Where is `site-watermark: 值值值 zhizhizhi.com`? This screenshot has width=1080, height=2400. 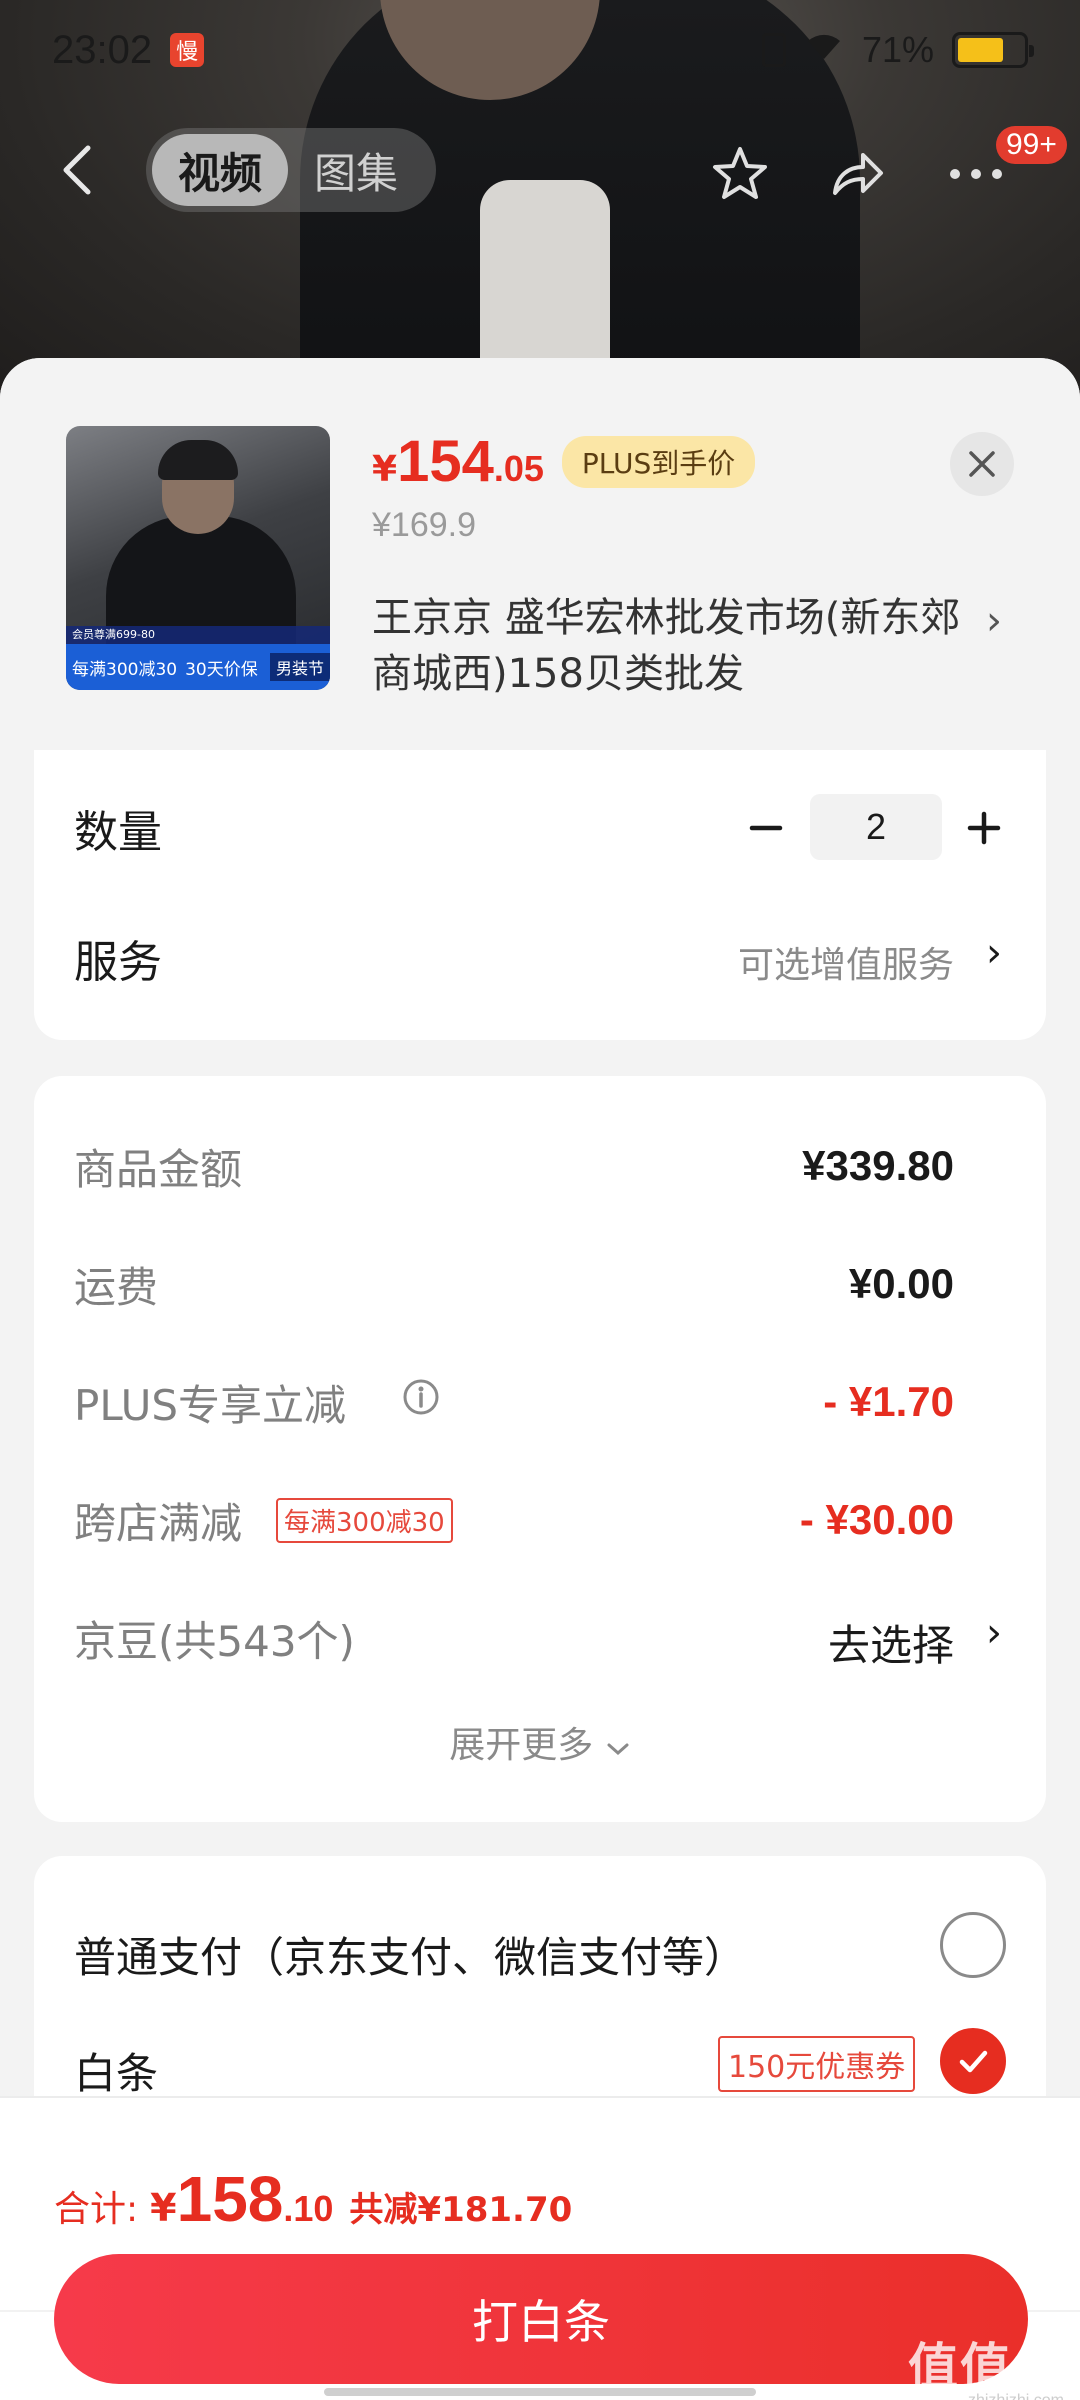
site-watermark: 值值值 zhizhizhi.com is located at coordinates (986, 2371).